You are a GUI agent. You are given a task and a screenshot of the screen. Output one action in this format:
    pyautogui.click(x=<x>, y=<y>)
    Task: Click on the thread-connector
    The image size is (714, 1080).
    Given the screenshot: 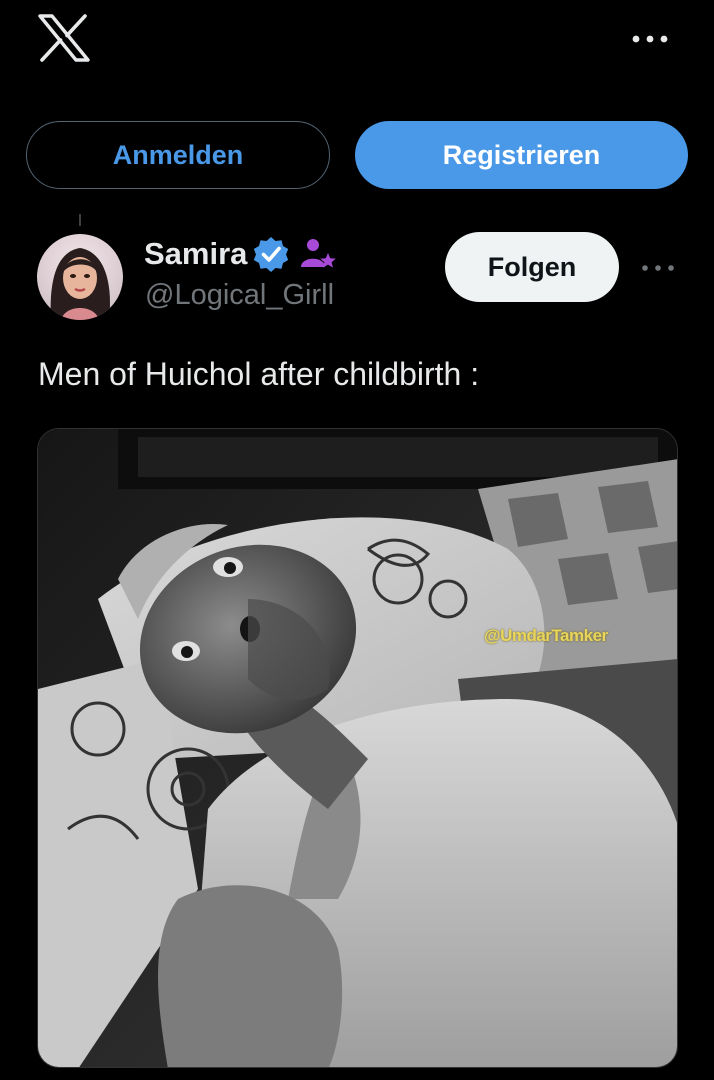 What is the action you would take?
    pyautogui.click(x=80, y=220)
    